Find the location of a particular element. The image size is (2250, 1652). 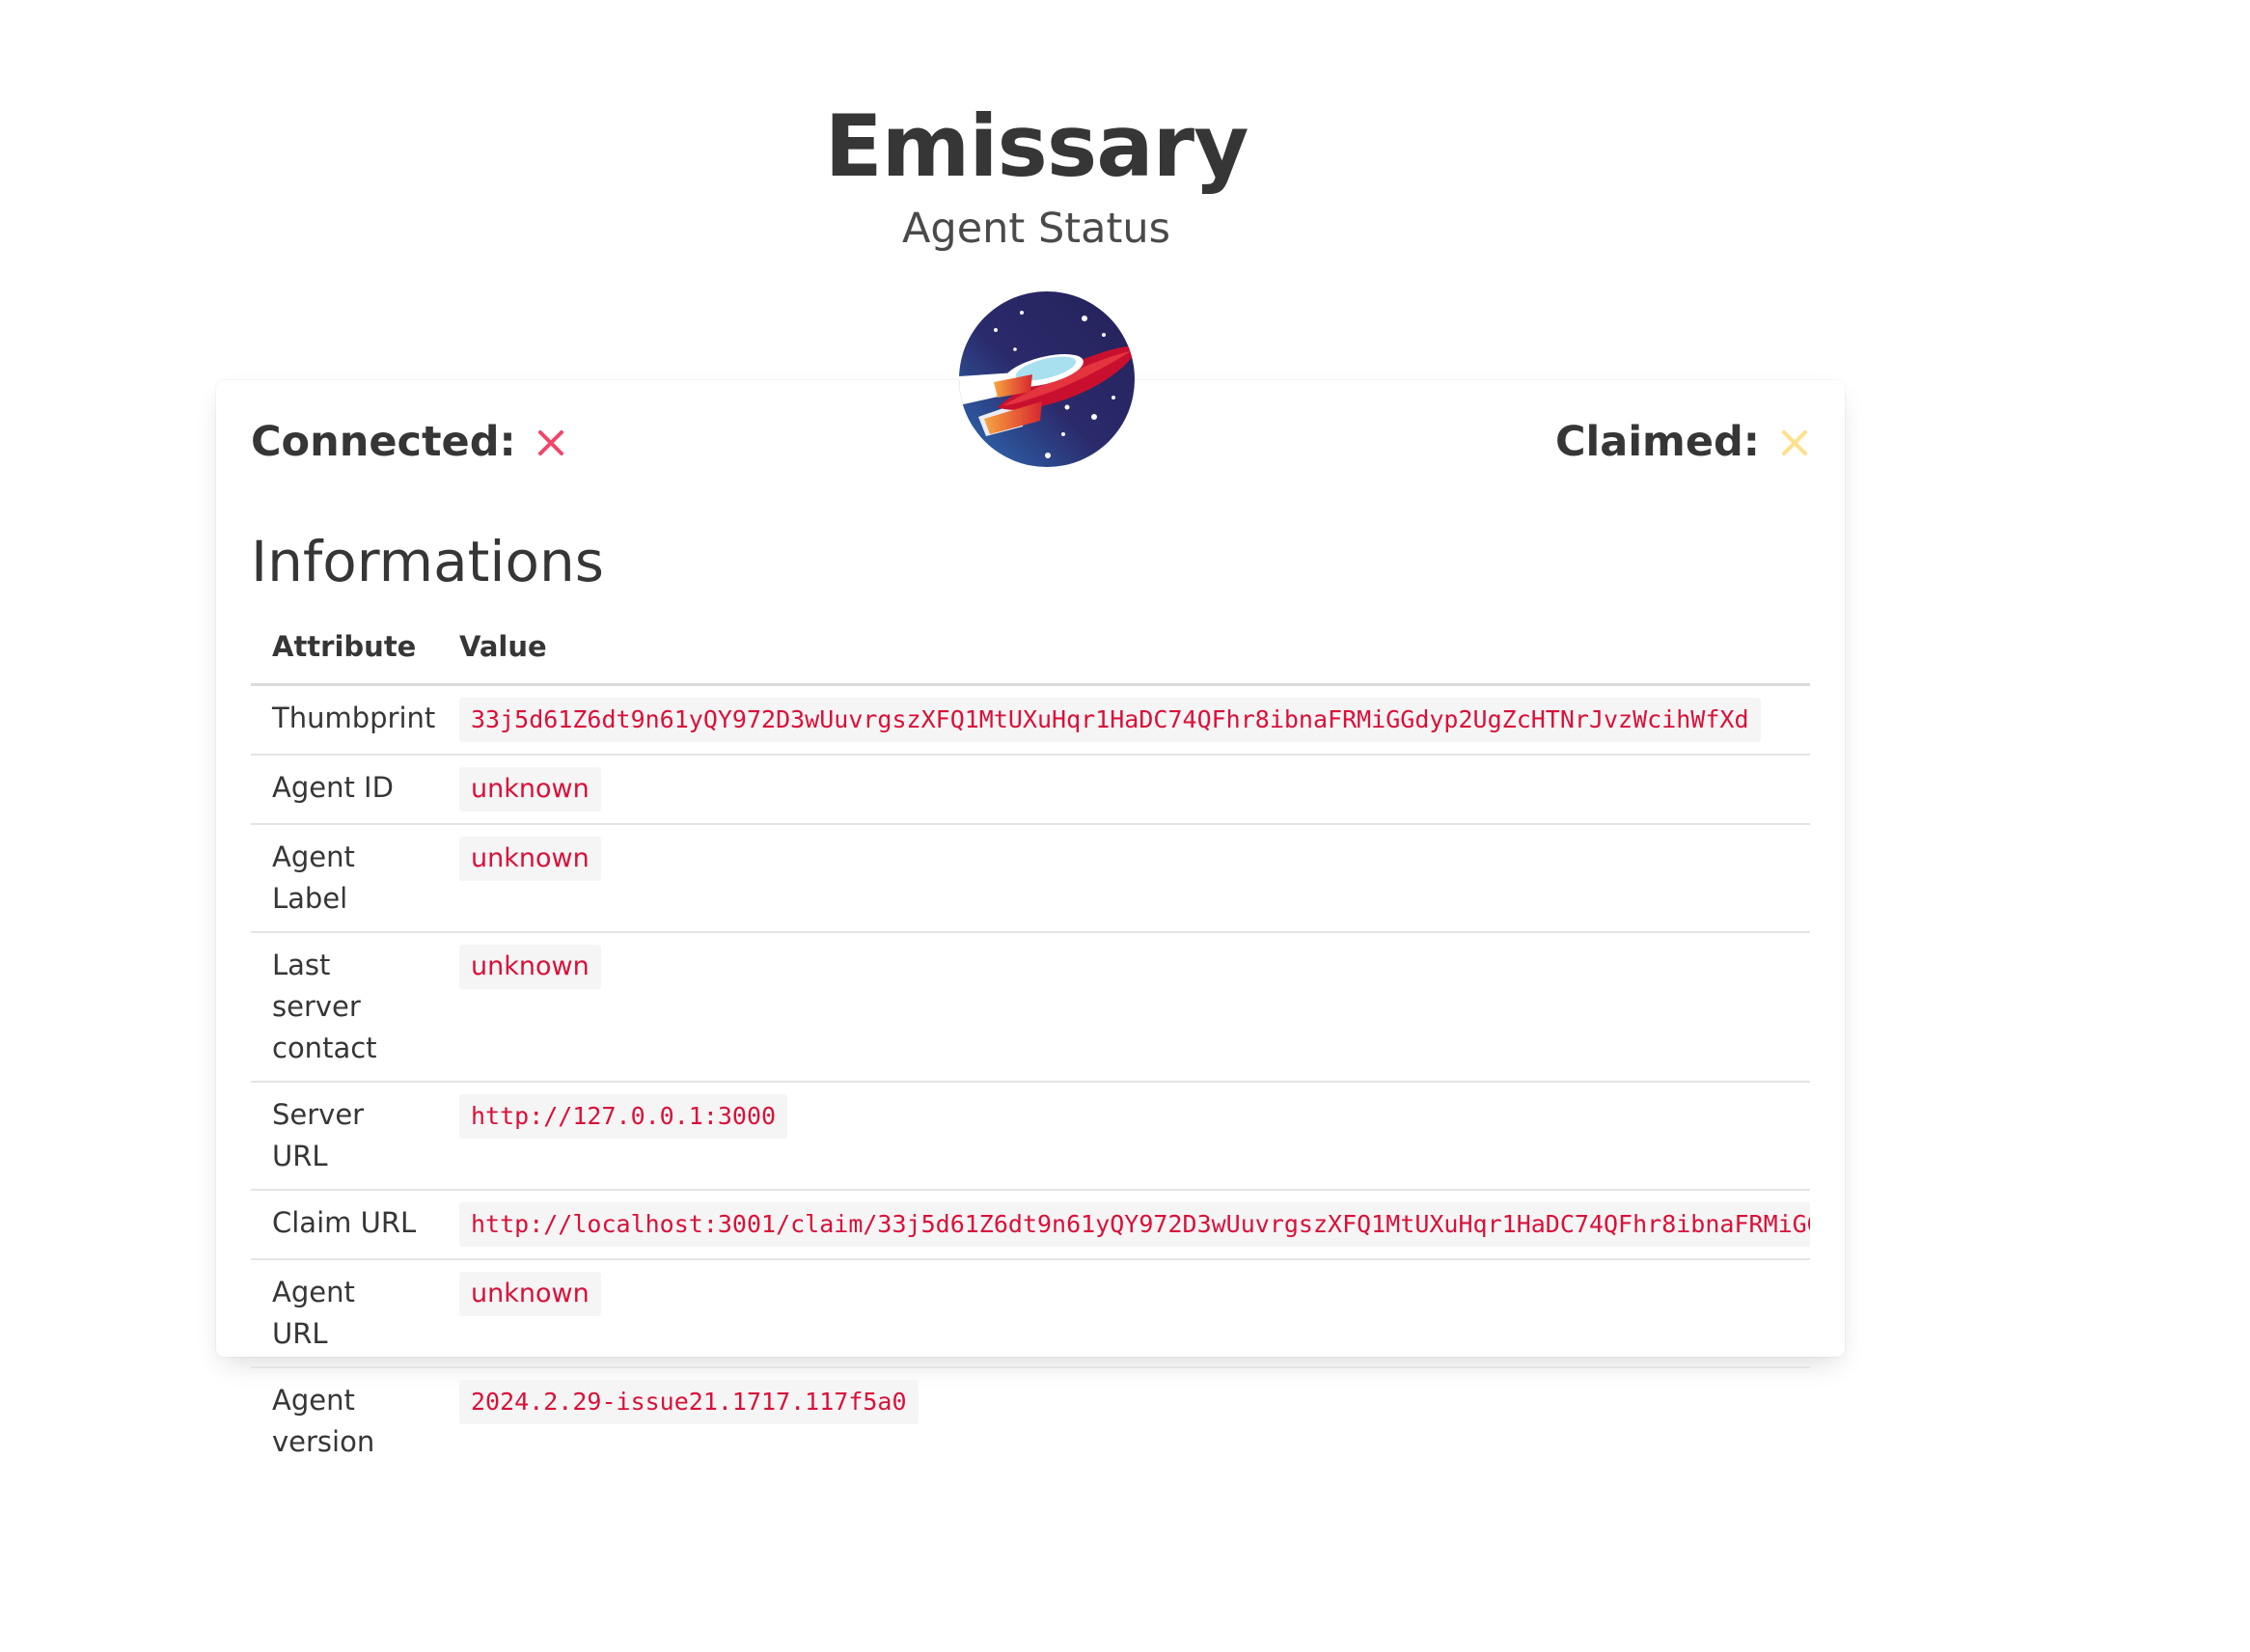

page-header: Emissary Agent Status is located at coordinates (1036, 177).